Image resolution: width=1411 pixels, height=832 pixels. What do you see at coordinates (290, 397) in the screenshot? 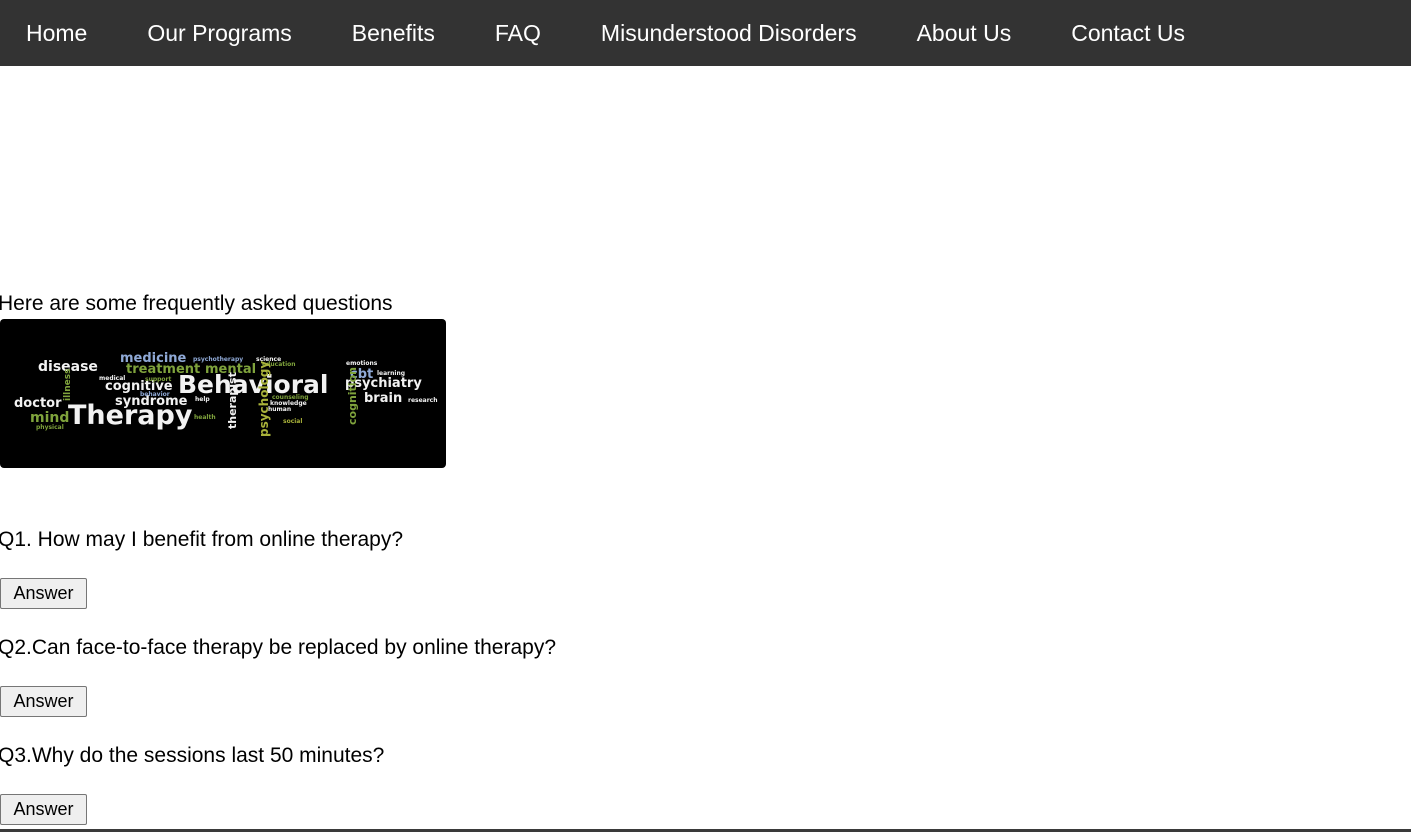
I see `word-counseling: counseling` at bounding box center [290, 397].